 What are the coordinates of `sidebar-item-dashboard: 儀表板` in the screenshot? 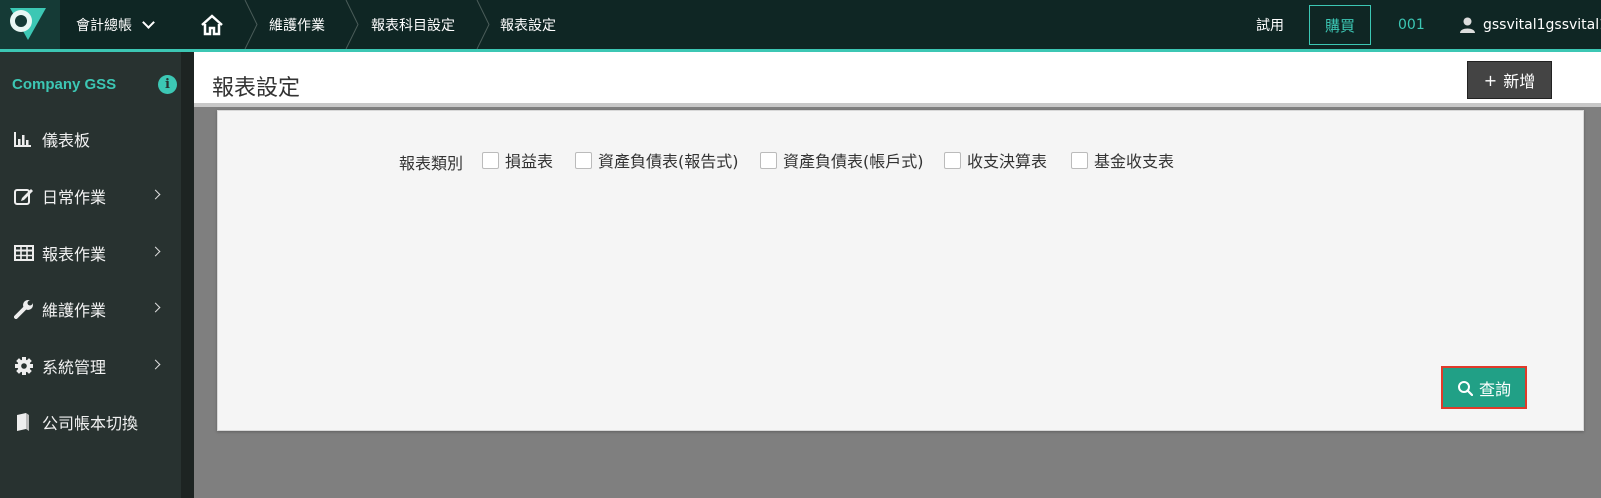 It's located at (90, 139).